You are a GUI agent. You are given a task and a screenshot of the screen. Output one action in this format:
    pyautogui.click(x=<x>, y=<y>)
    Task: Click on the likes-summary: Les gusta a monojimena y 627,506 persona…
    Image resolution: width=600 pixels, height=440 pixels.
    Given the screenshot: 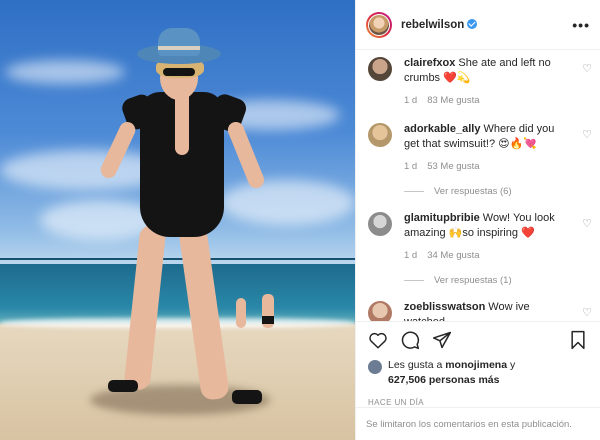 What is the action you would take?
    pyautogui.click(x=478, y=373)
    